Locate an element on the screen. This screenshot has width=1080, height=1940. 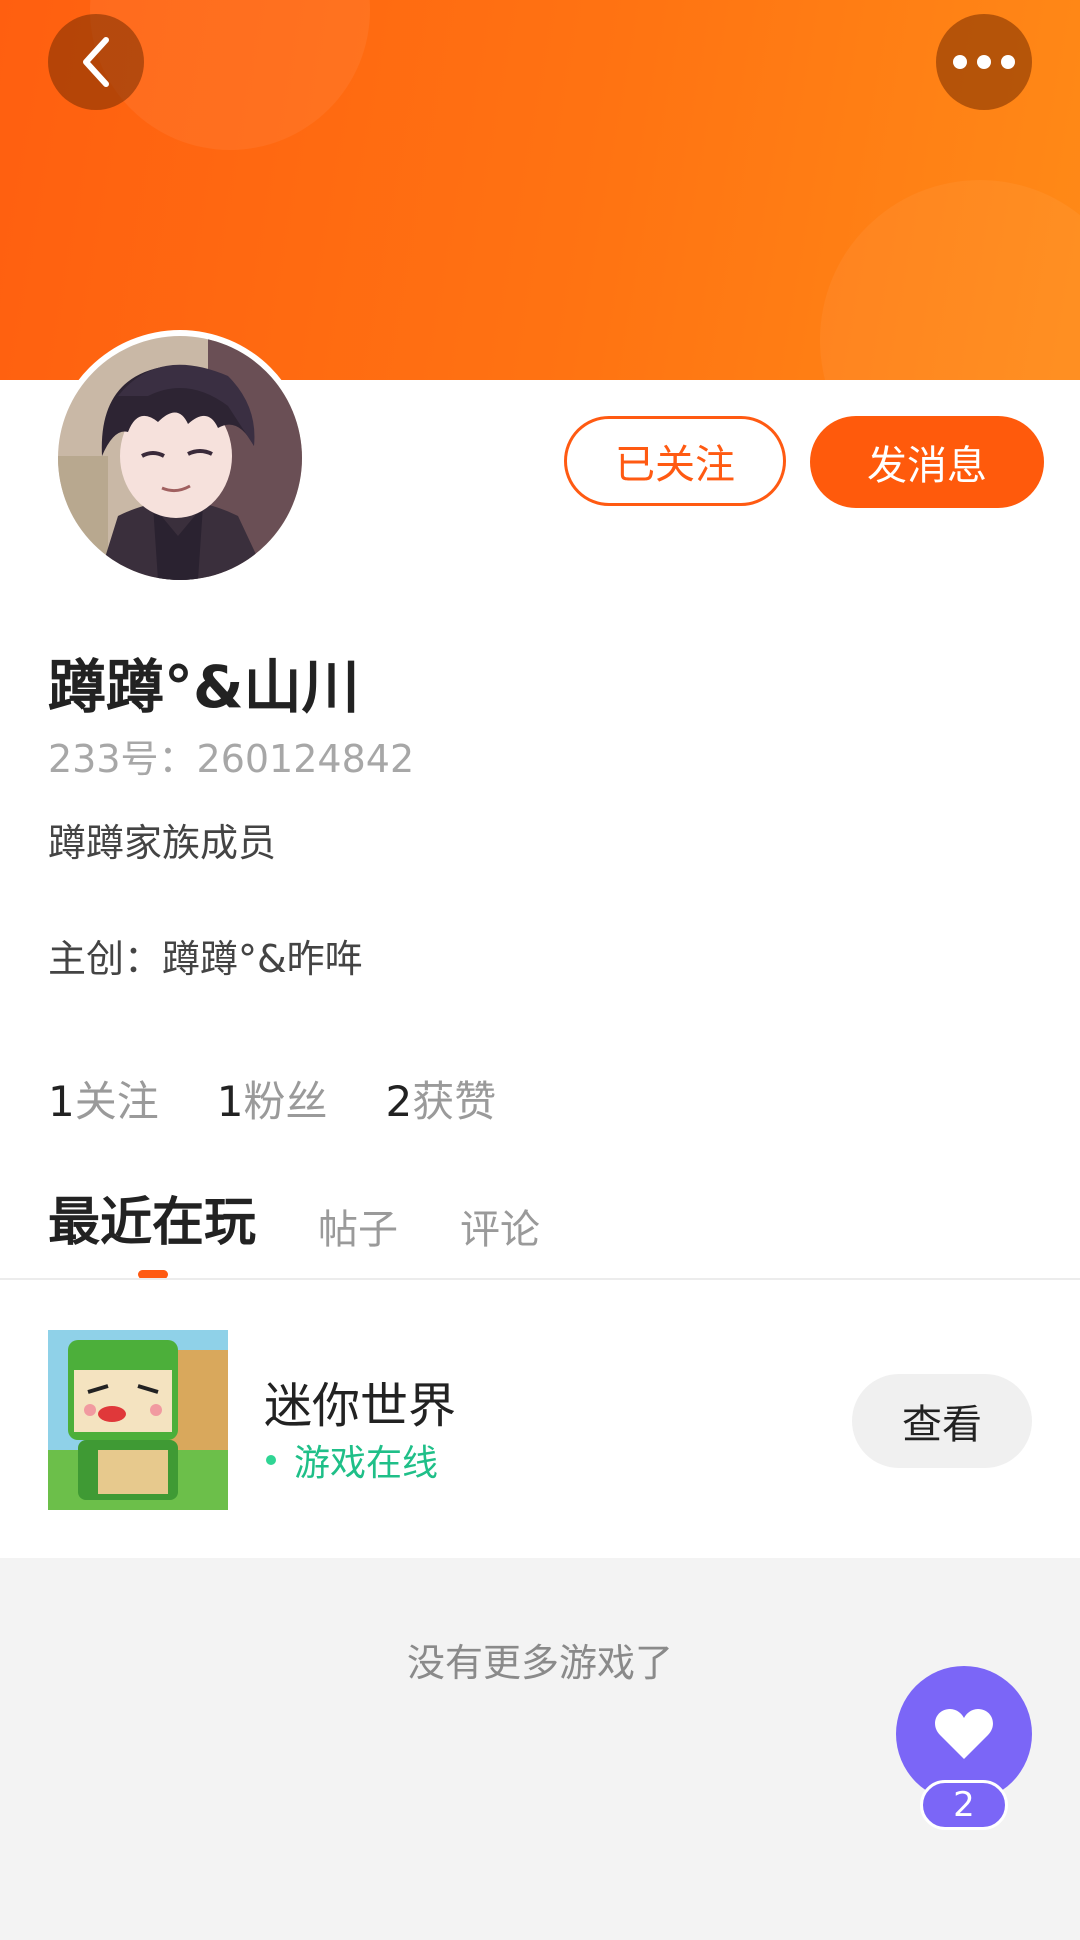
game-list-item: 迷你世界 游戏在线 查看 is located at coordinates (540, 1419).